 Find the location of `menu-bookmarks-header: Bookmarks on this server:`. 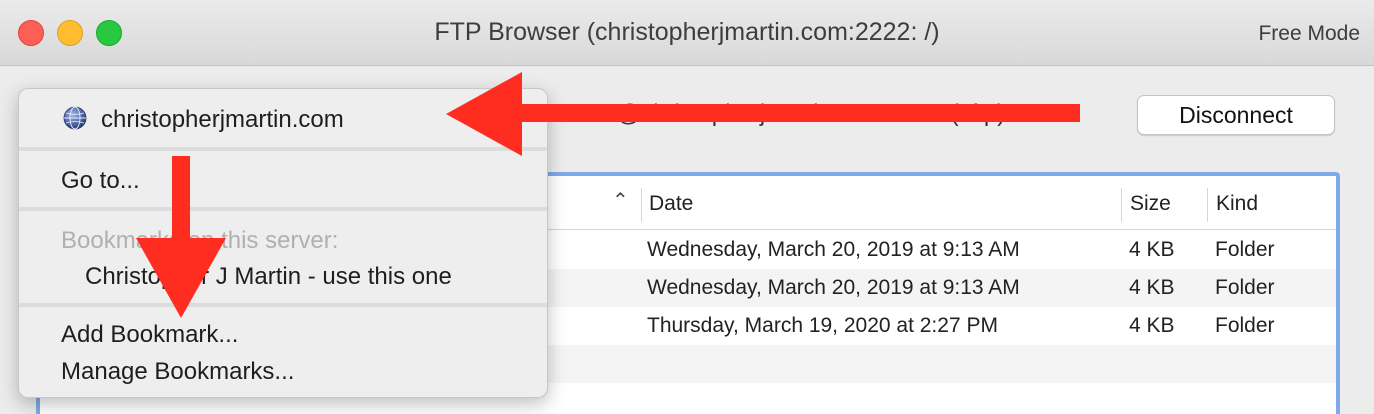

menu-bookmarks-header: Bookmarks on this server: is located at coordinates (200, 240).